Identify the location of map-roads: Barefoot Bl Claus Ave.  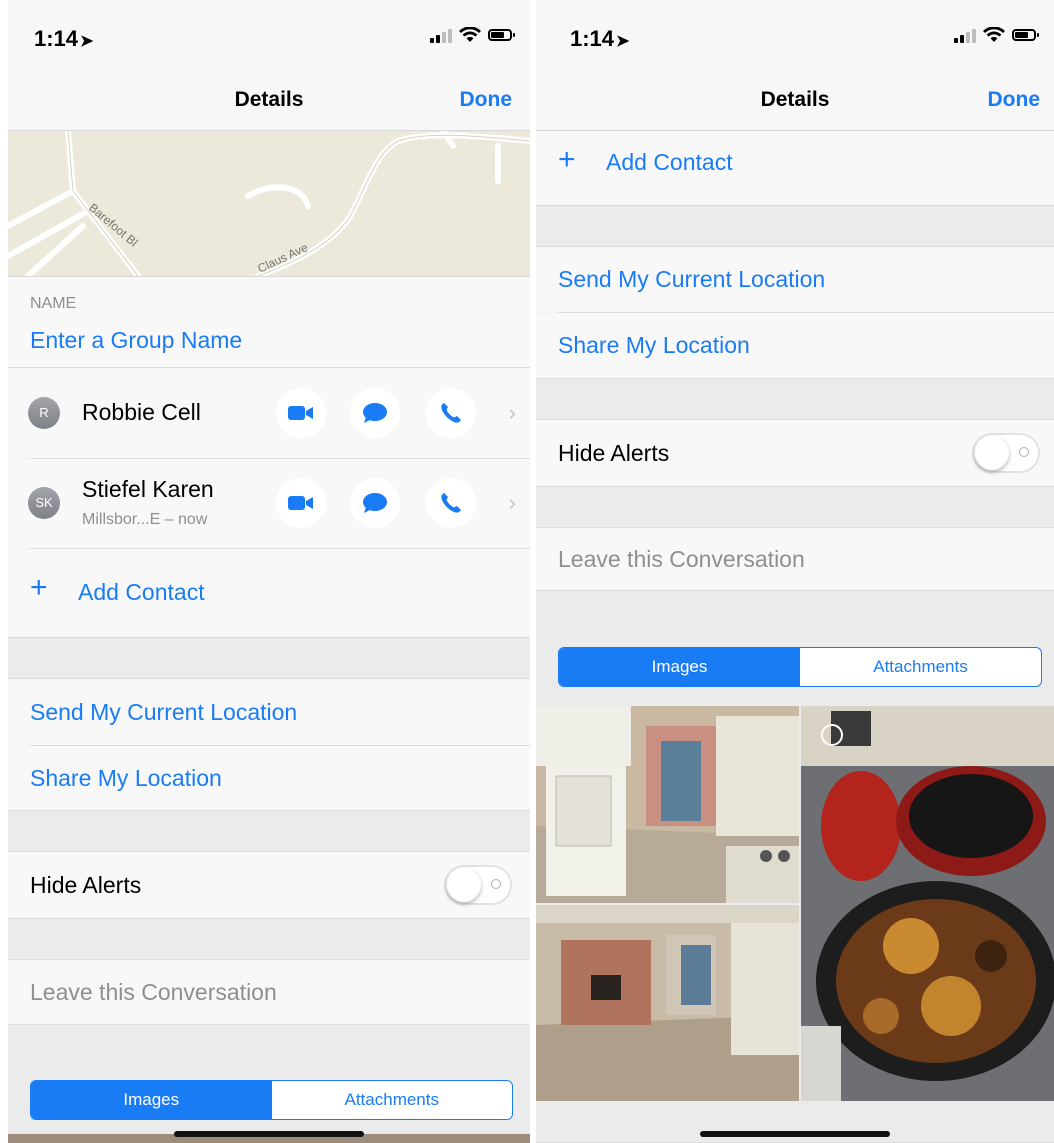
(269, 203).